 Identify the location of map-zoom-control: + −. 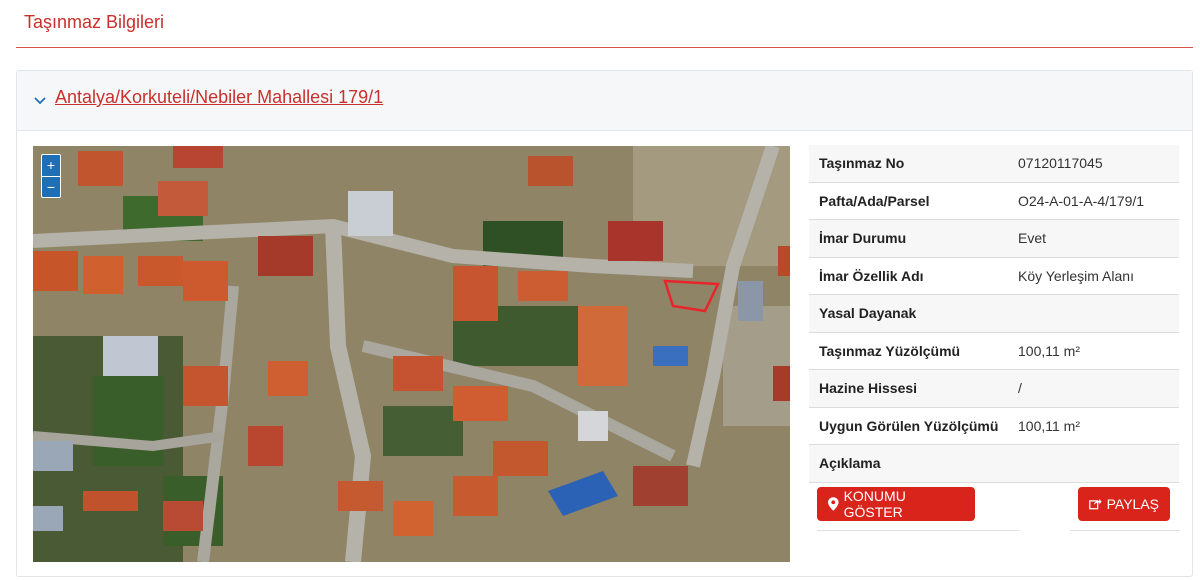
(51, 176).